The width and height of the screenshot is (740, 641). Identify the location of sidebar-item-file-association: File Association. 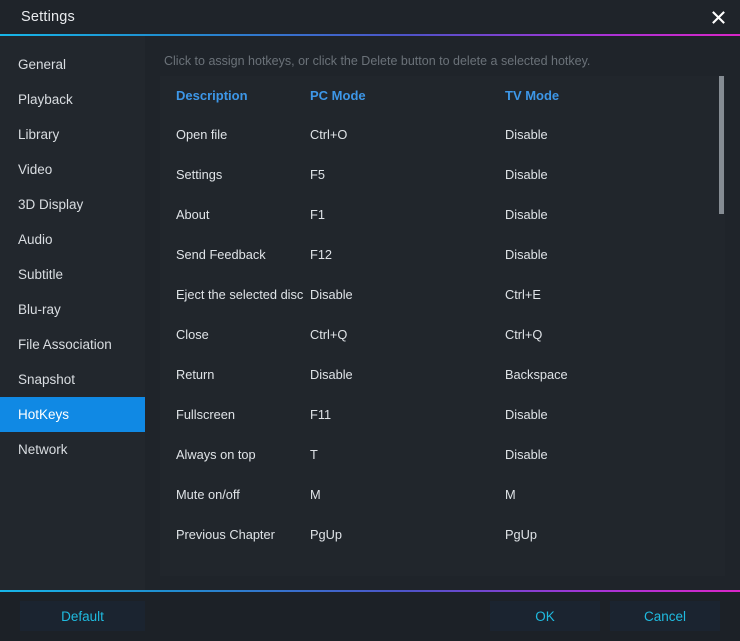
(72, 344).